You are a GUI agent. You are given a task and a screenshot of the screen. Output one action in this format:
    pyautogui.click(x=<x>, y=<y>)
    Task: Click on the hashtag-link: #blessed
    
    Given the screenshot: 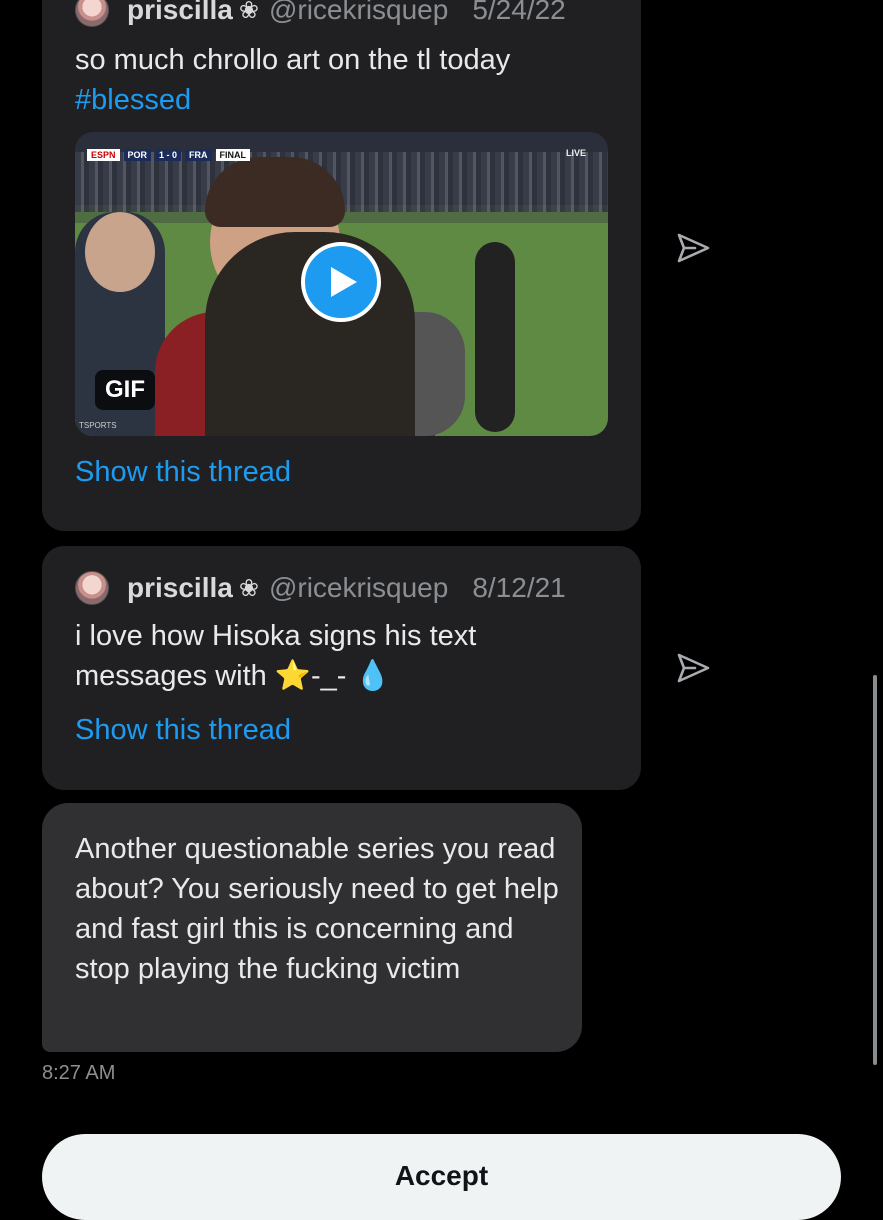 What is the action you would take?
    pyautogui.click(x=133, y=100)
    